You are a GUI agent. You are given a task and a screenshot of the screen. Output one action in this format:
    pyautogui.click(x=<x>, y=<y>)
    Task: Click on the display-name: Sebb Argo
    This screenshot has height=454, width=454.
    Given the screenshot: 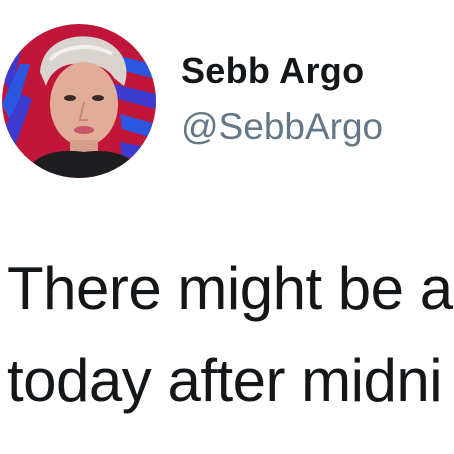 What is the action you would take?
    pyautogui.click(x=272, y=71)
    